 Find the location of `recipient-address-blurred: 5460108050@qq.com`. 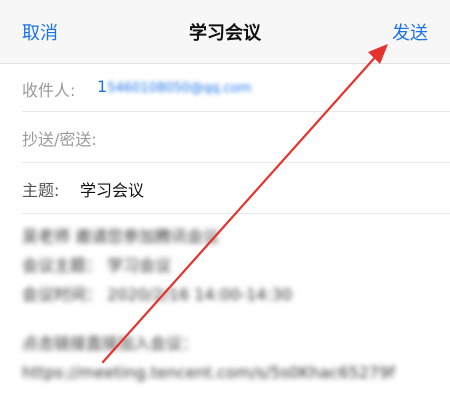

recipient-address-blurred: 5460108050@qq.com is located at coordinates (179, 88).